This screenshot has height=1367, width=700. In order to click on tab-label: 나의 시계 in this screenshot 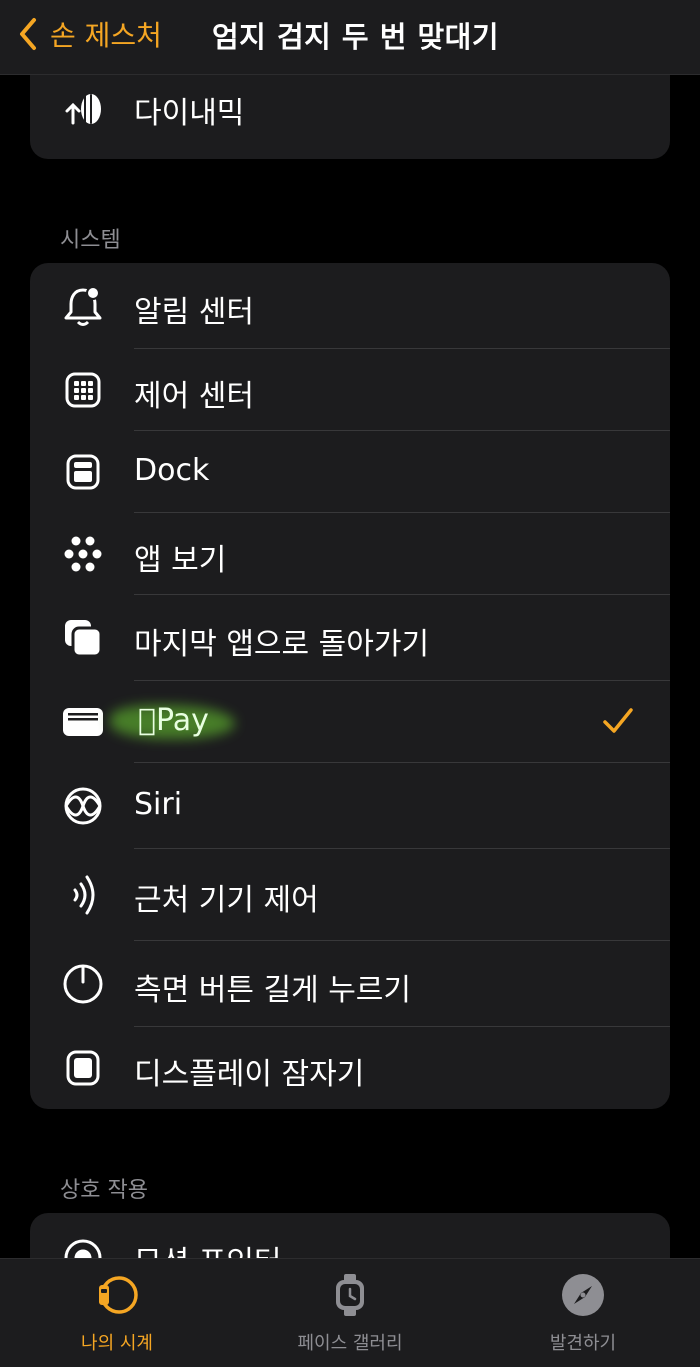, I will do `click(117, 1343)`.